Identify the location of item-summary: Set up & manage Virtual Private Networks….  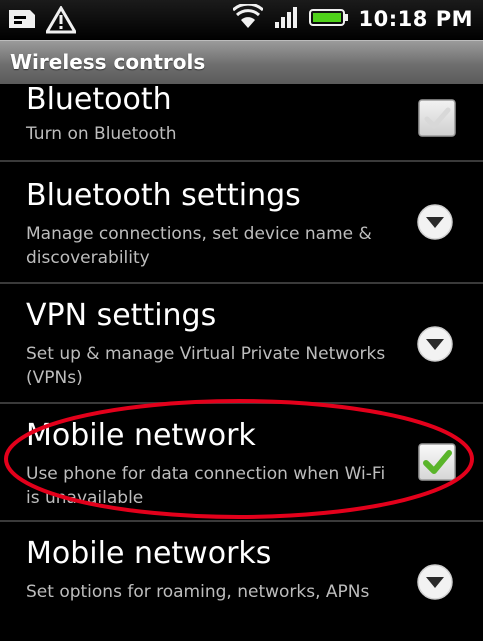
(206, 366).